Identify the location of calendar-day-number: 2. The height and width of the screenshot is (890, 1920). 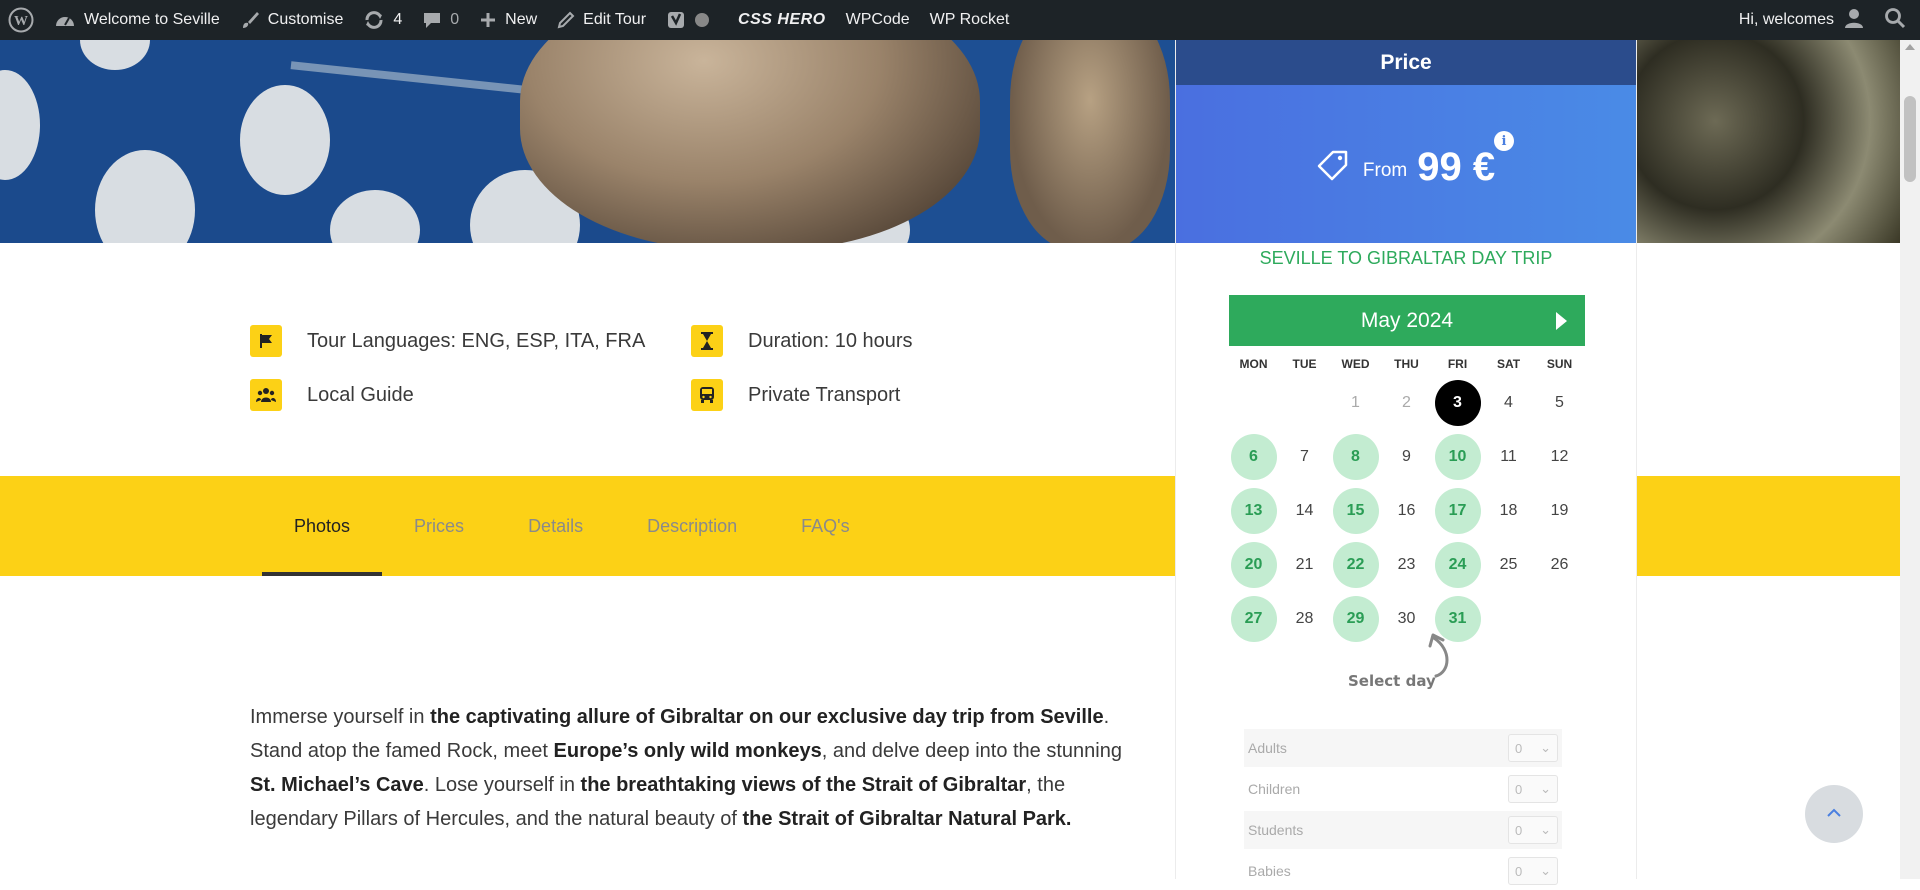
(1406, 402).